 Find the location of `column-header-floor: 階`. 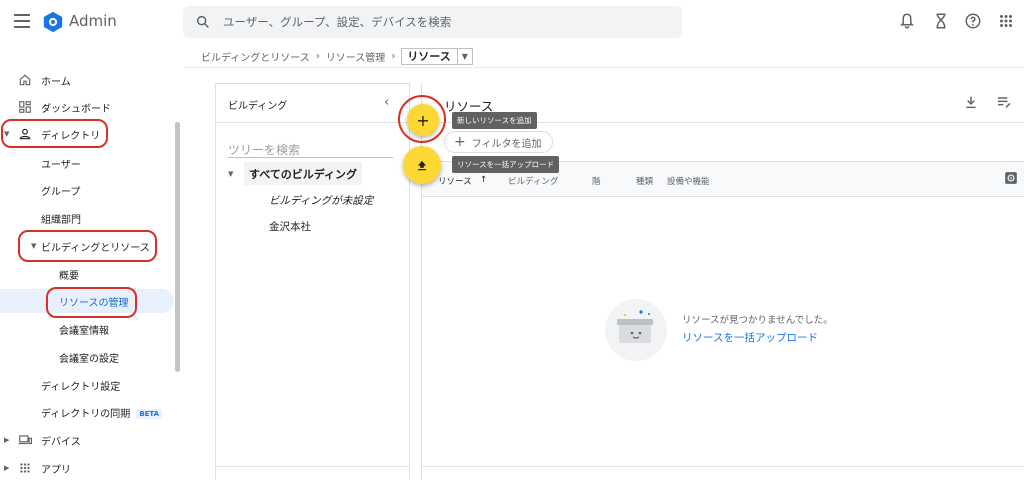

column-header-floor: 階 is located at coordinates (596, 181).